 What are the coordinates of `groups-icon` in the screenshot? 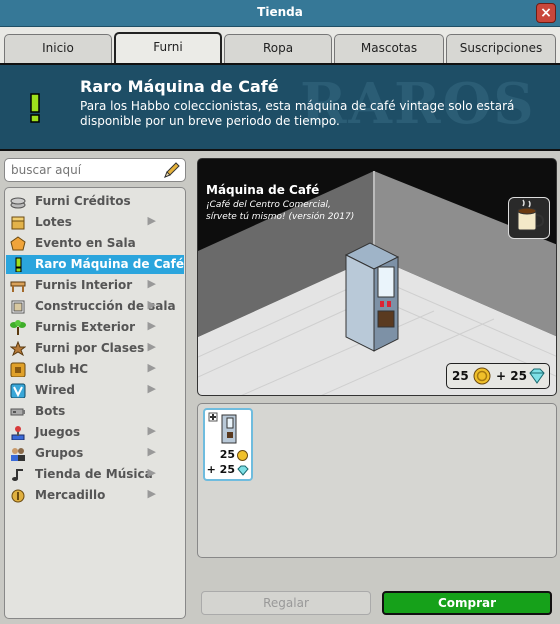 It's located at (18, 454).